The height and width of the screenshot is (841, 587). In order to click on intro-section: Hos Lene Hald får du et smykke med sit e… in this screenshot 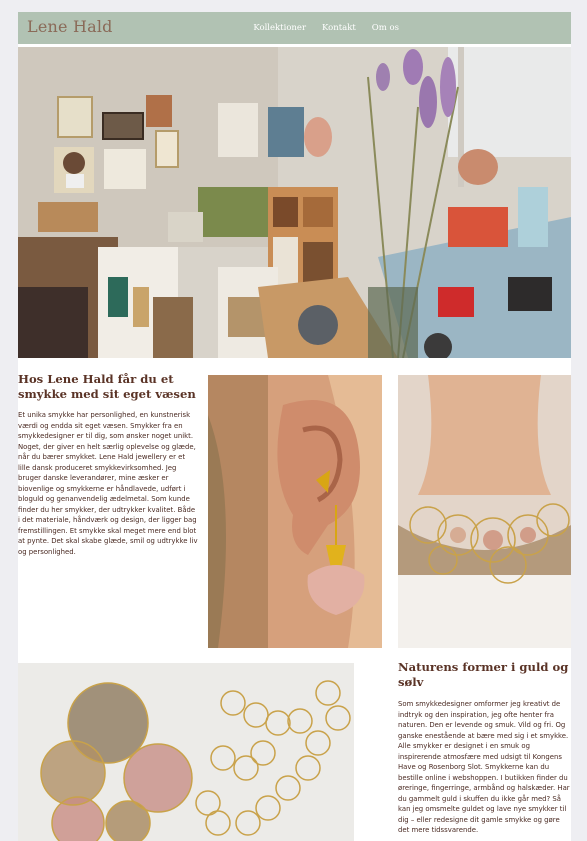, I will do `click(108, 464)`.